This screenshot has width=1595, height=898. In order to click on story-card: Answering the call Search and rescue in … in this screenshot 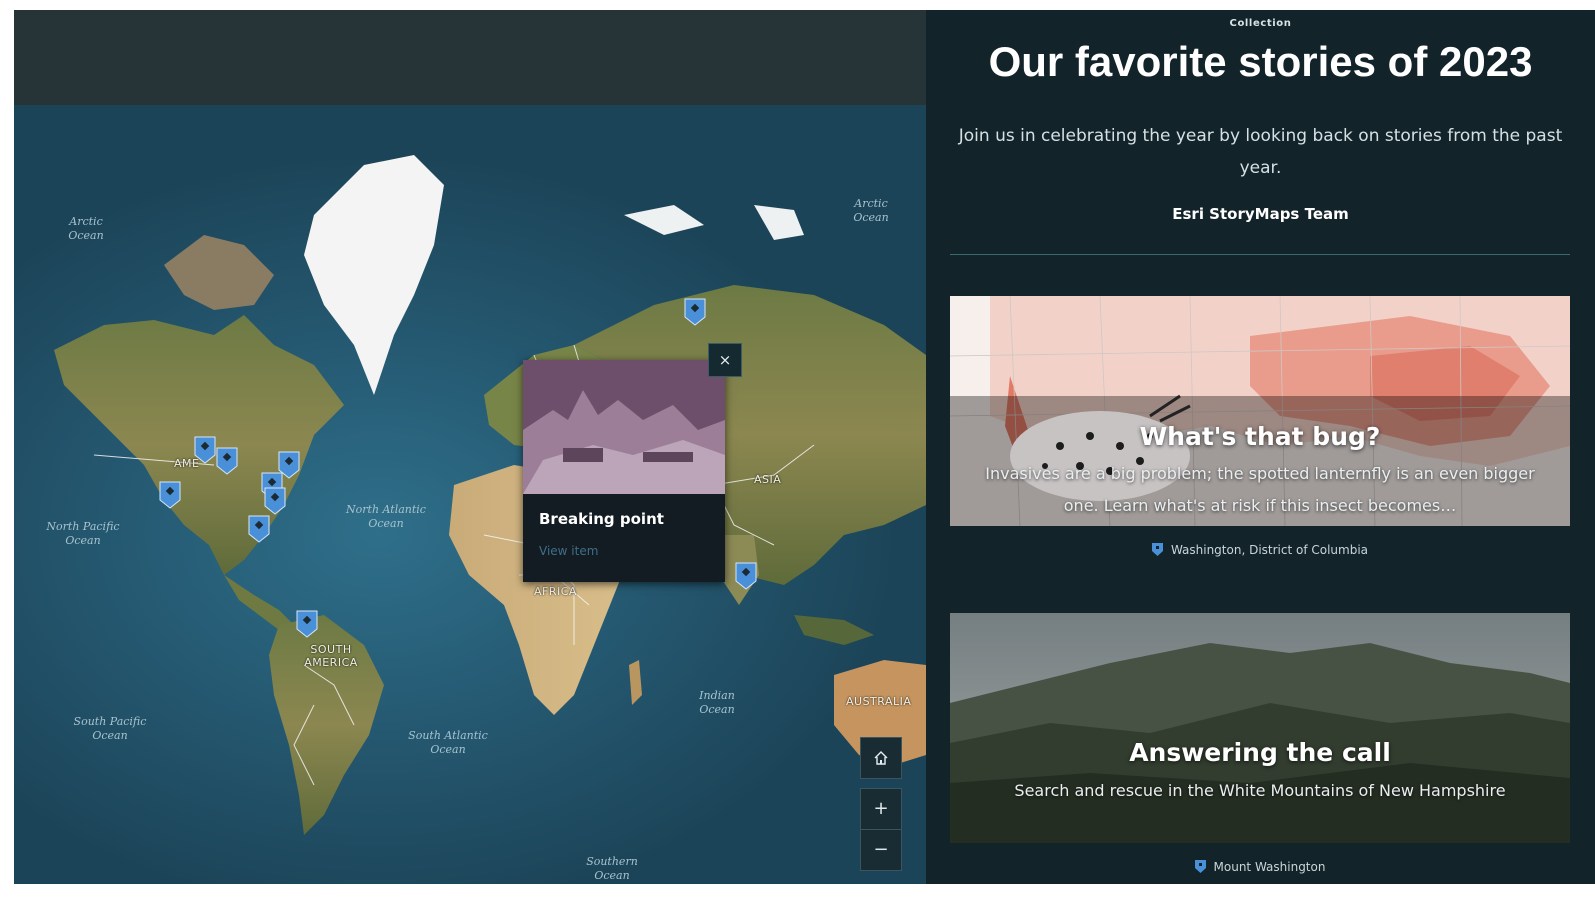, I will do `click(1260, 748)`.